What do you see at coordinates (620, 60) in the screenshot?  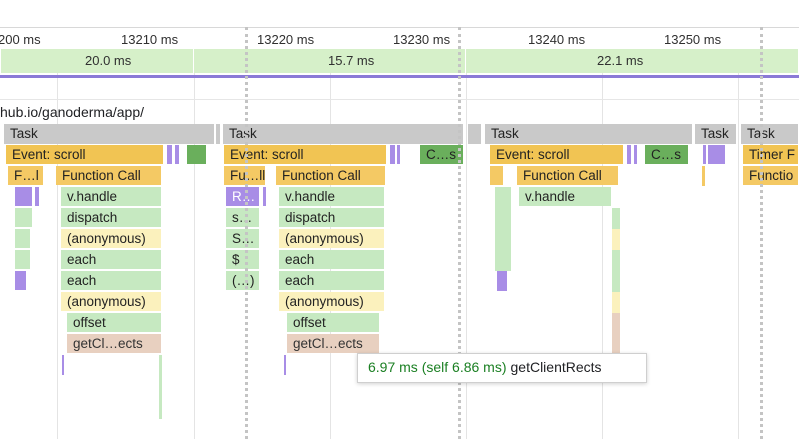 I see `frame-duration: 22.1 ms` at bounding box center [620, 60].